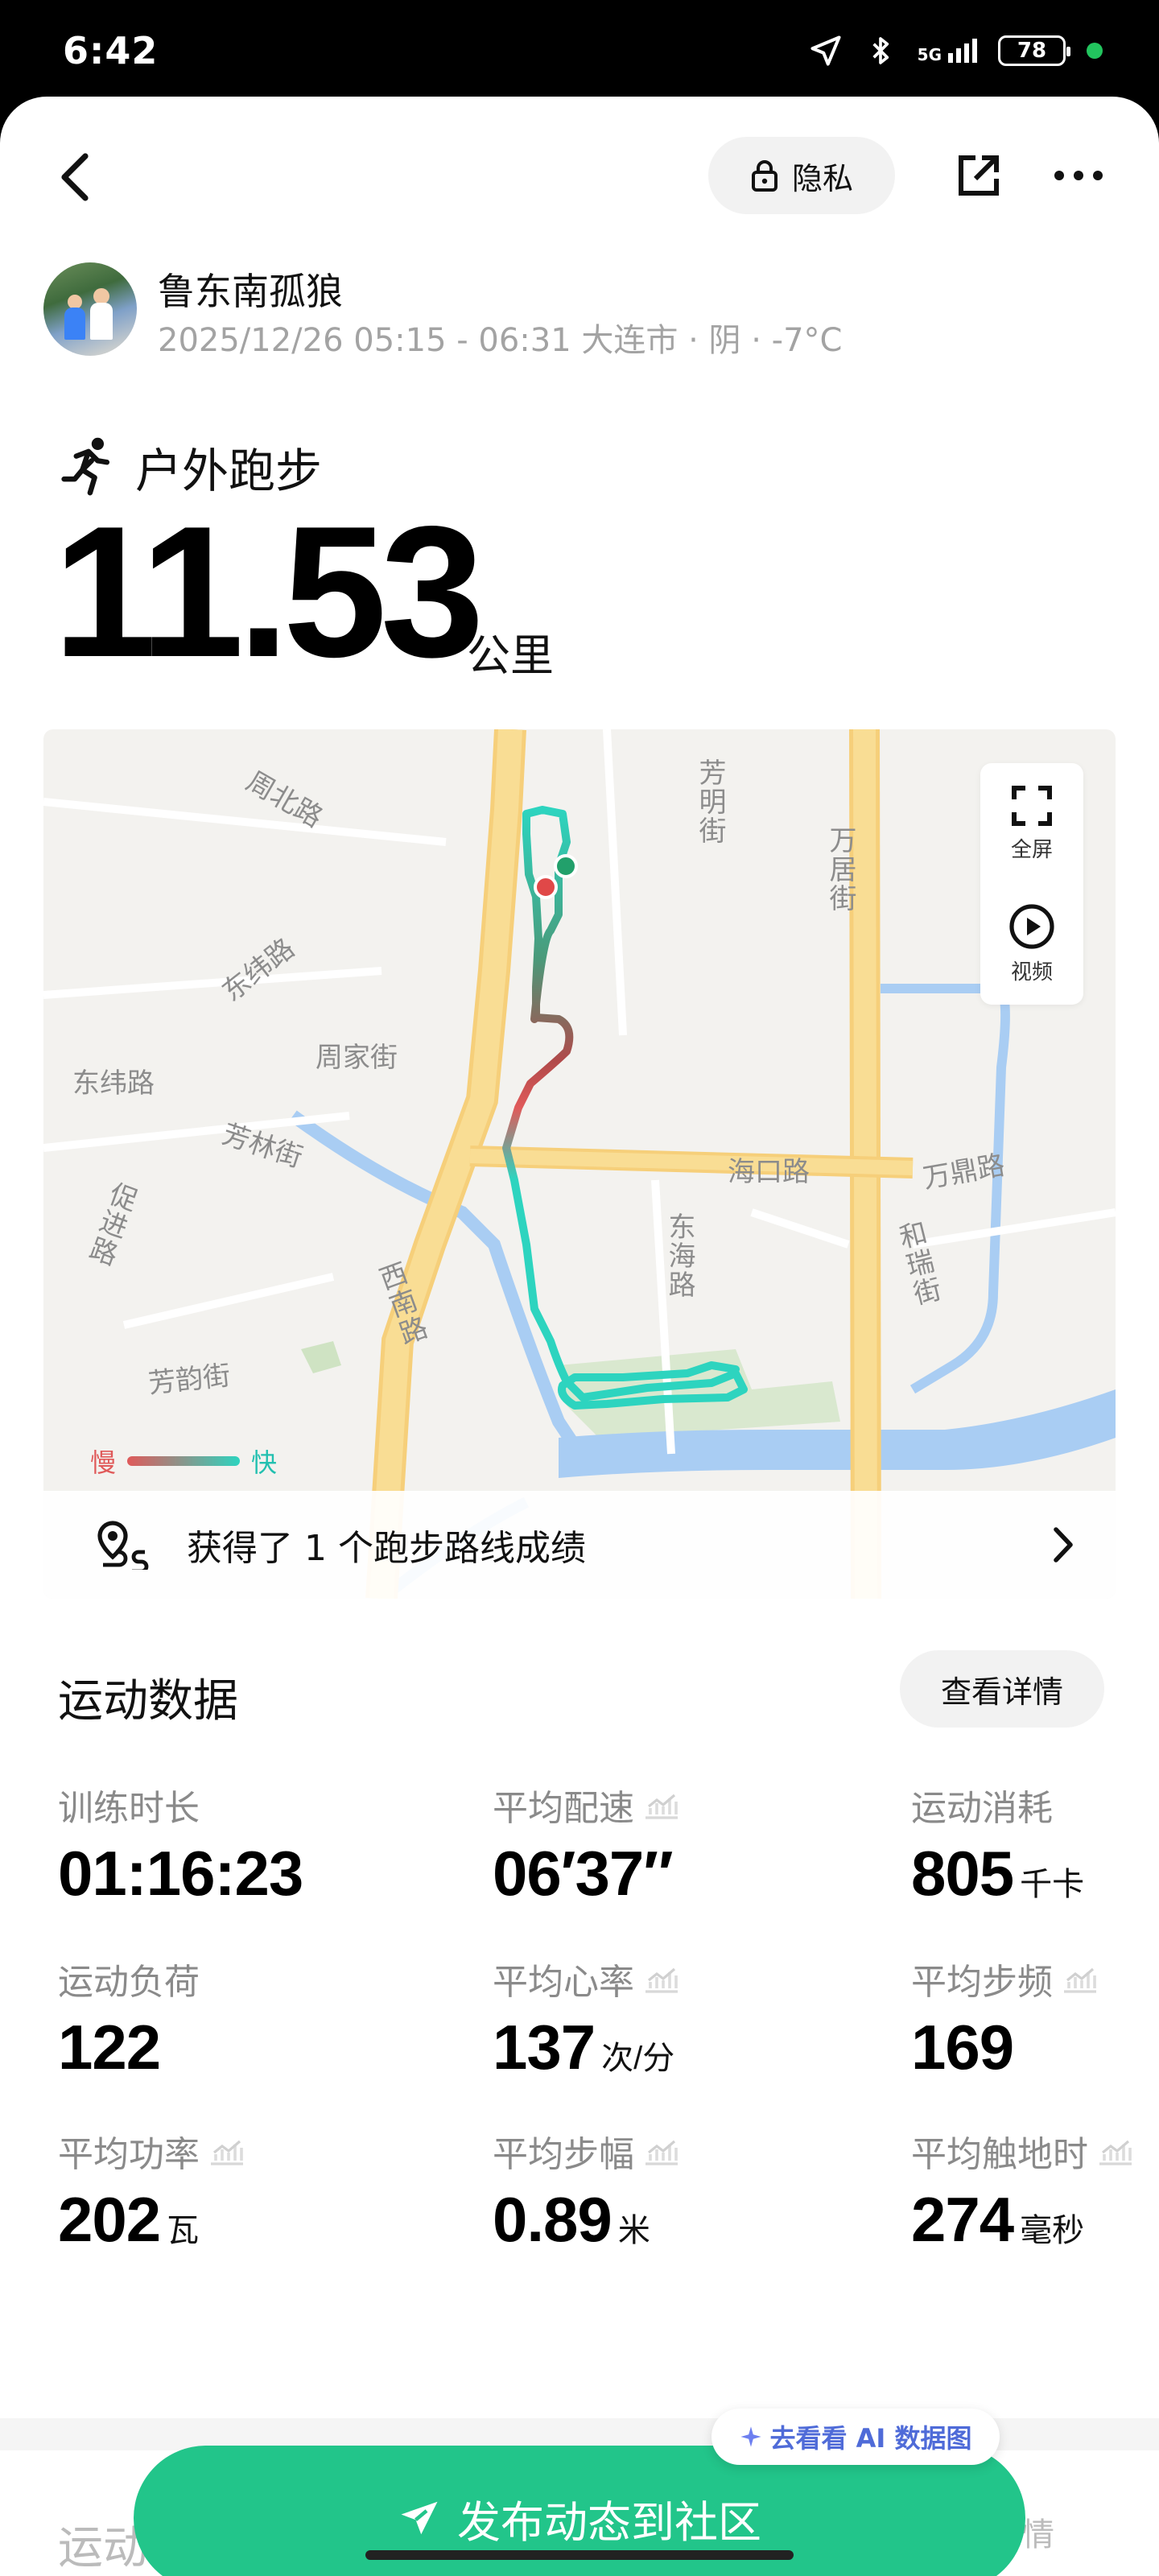 The height and width of the screenshot is (2576, 1159). What do you see at coordinates (750, 2436) in the screenshot?
I see `sparkle-icon` at bounding box center [750, 2436].